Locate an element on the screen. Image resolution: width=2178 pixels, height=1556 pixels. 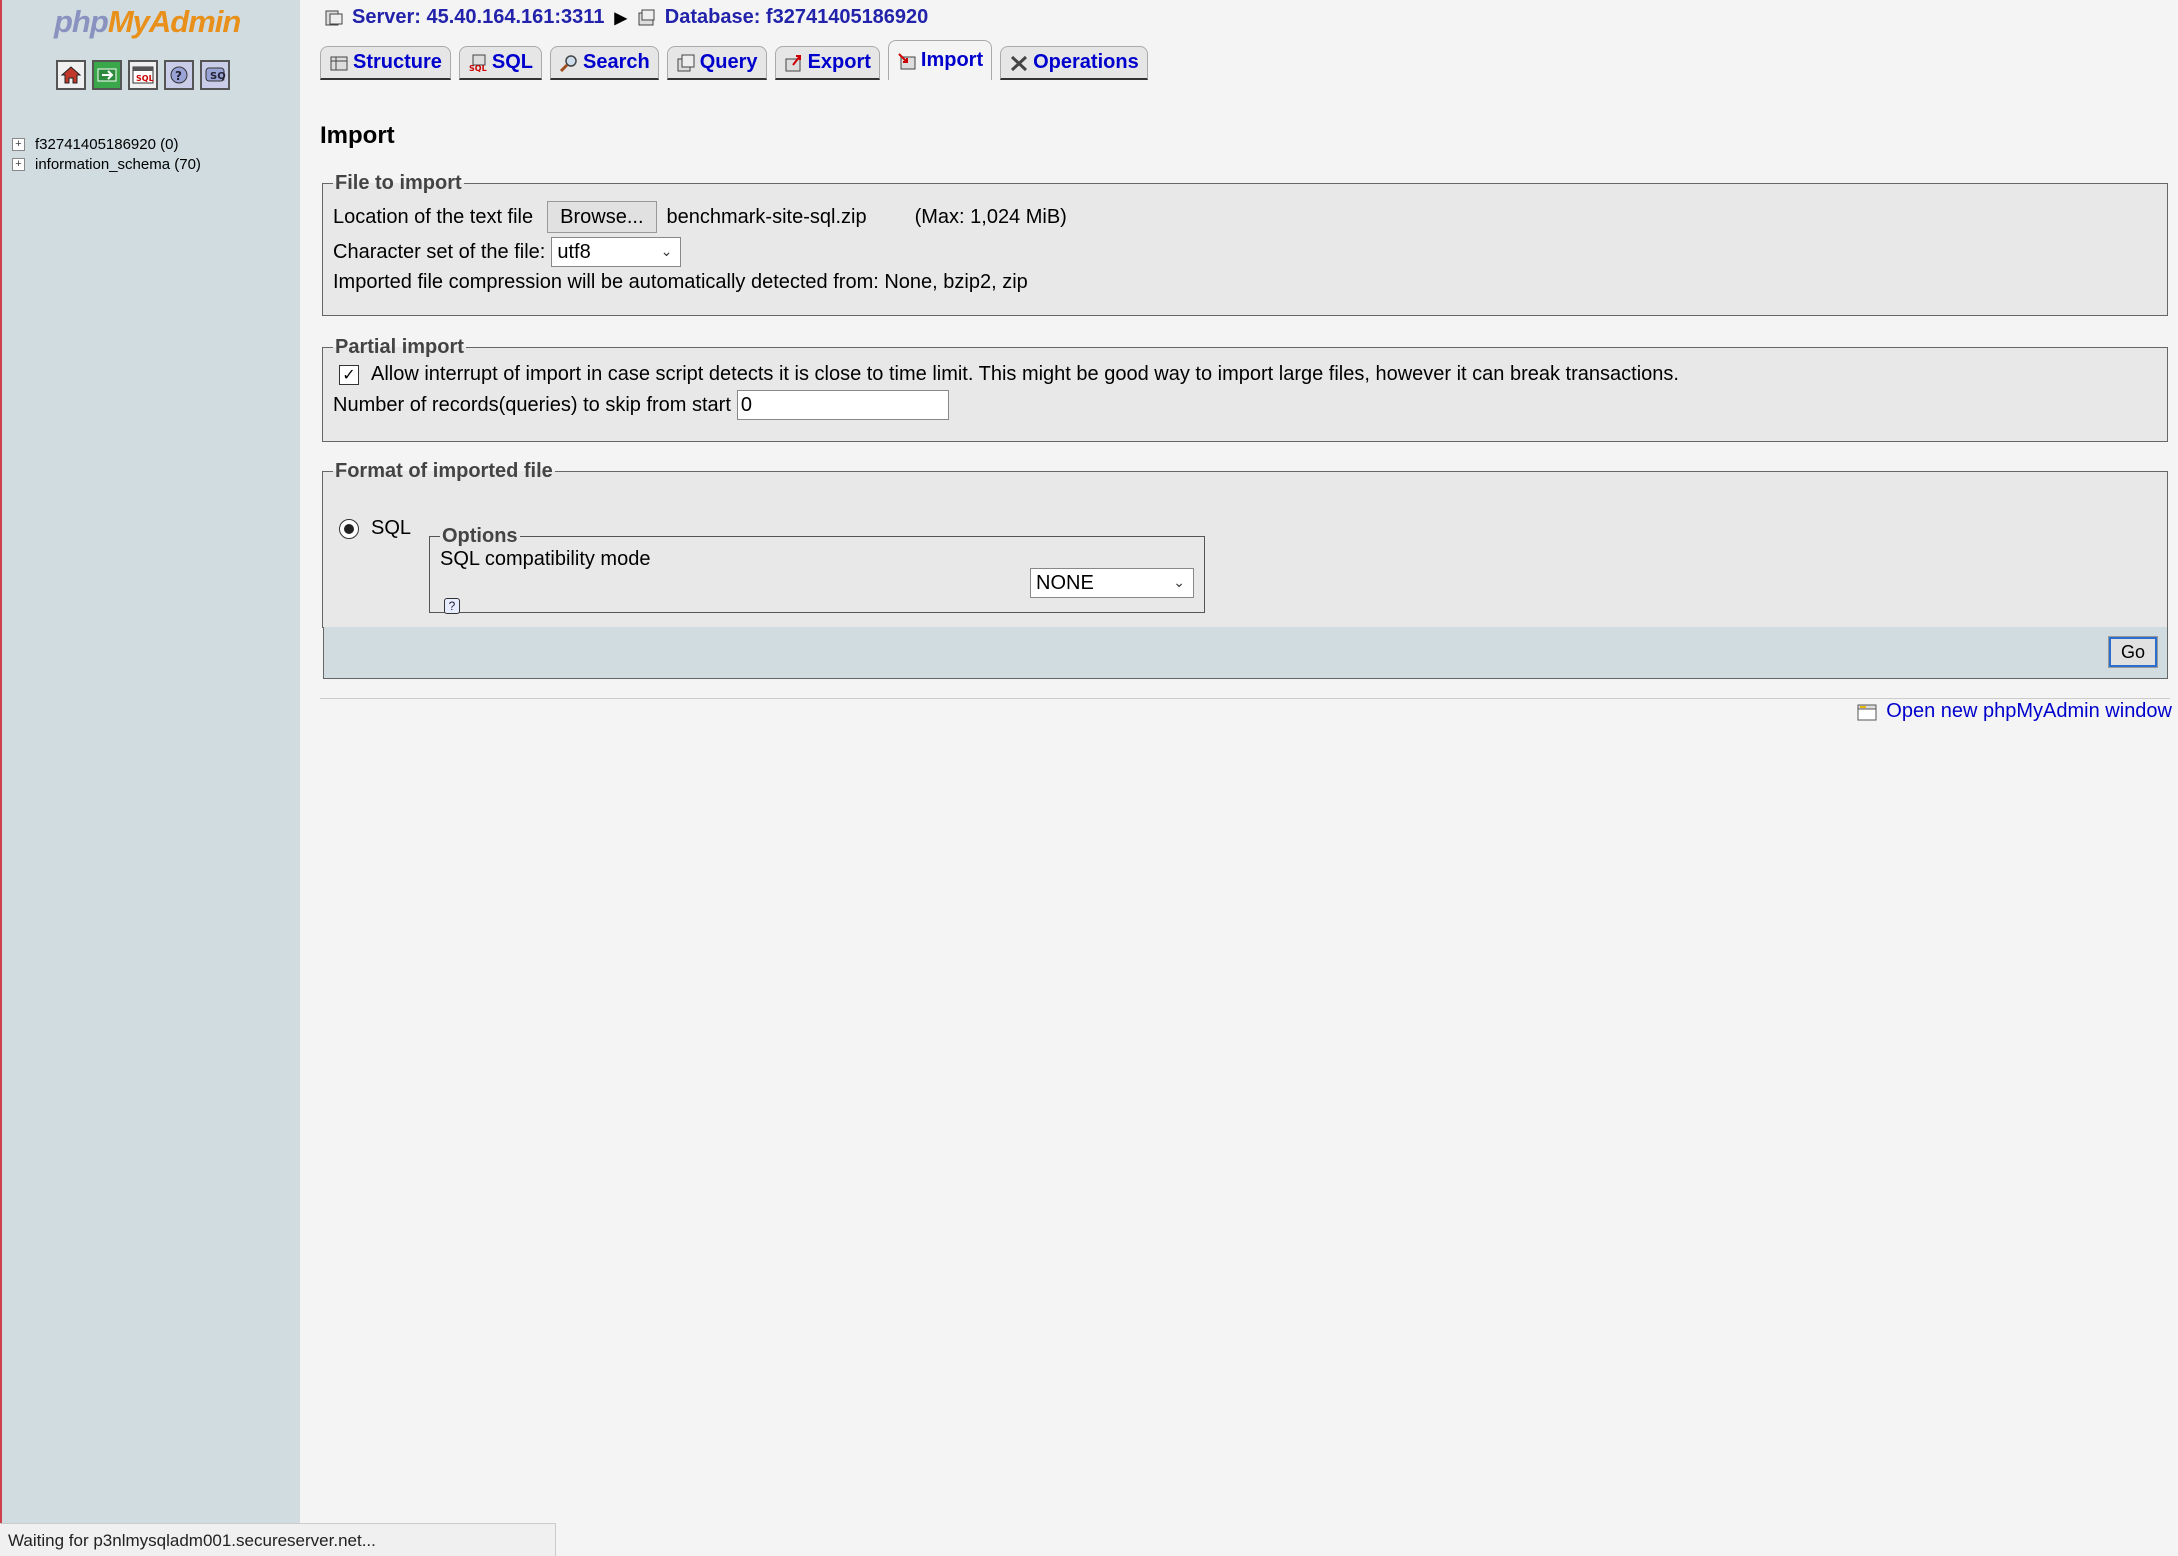
divider is located at coordinates (1245, 698).